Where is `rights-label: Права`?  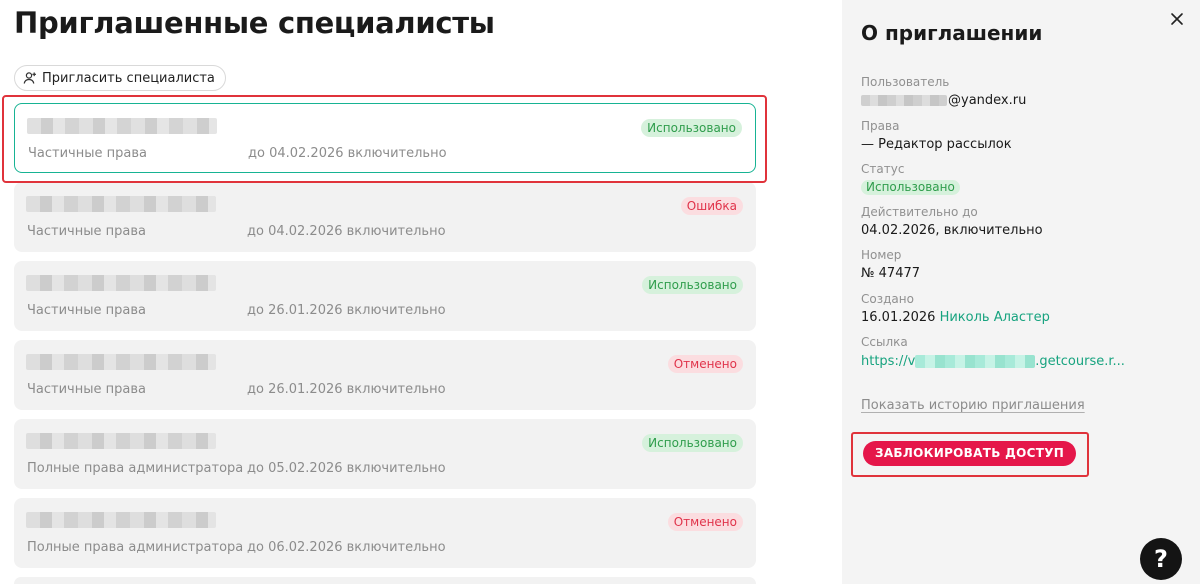
rights-label: Права is located at coordinates (880, 126).